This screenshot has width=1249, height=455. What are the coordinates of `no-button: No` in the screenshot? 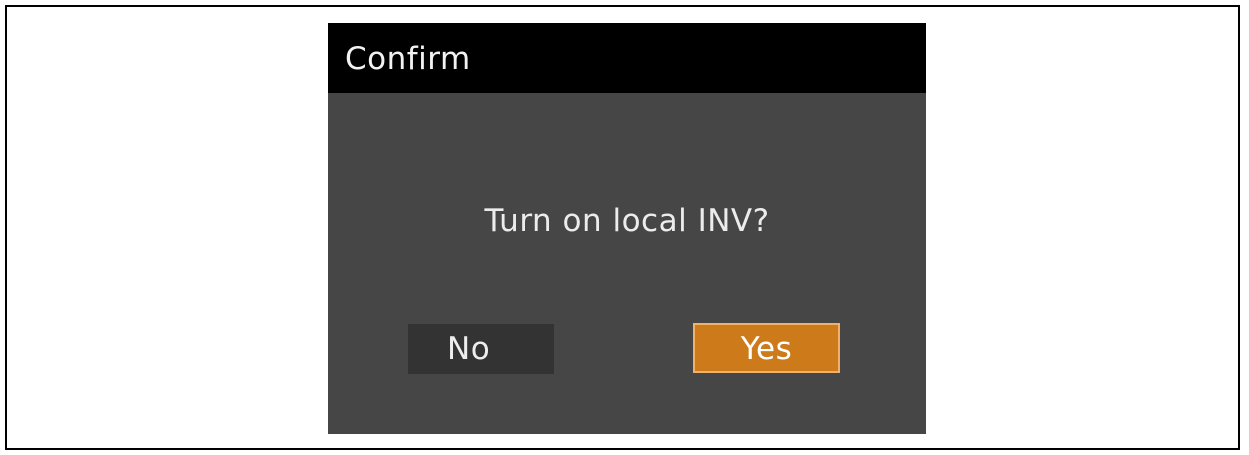 It's located at (481, 349).